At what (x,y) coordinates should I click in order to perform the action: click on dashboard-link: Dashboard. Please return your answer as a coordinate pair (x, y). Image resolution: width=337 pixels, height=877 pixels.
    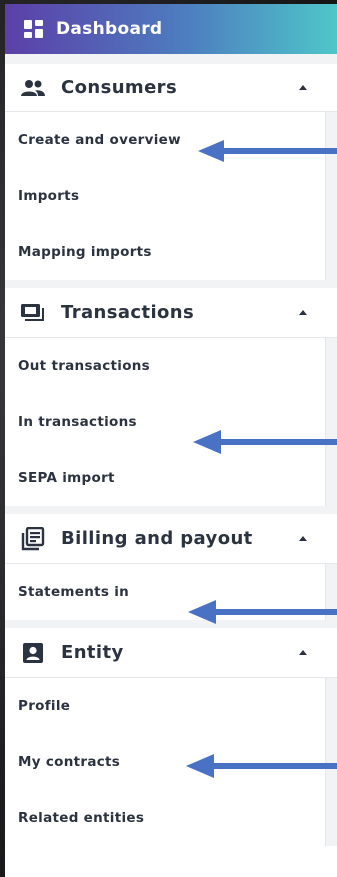
    Looking at the image, I should click on (171, 29).